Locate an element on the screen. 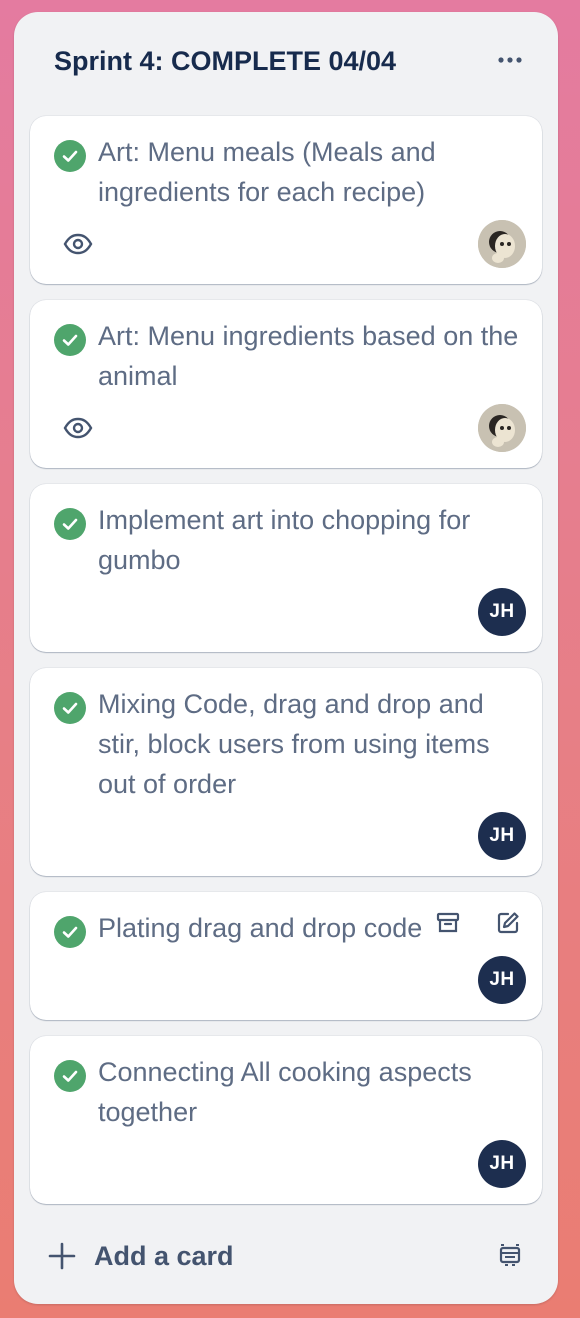 This screenshot has height=1318, width=580. card-implement-art: Implement art into chopping for gumbo JH is located at coordinates (286, 568).